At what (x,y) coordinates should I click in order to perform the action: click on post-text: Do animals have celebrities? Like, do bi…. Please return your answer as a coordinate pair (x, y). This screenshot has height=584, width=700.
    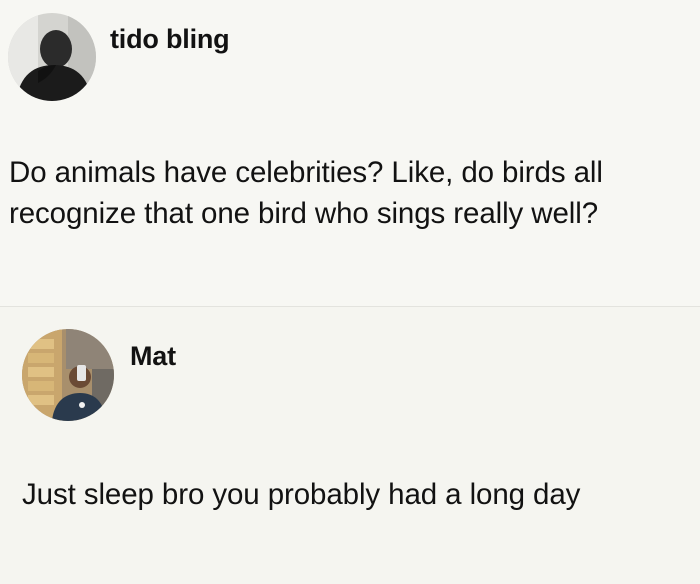
    Looking at the image, I should click on (306, 193).